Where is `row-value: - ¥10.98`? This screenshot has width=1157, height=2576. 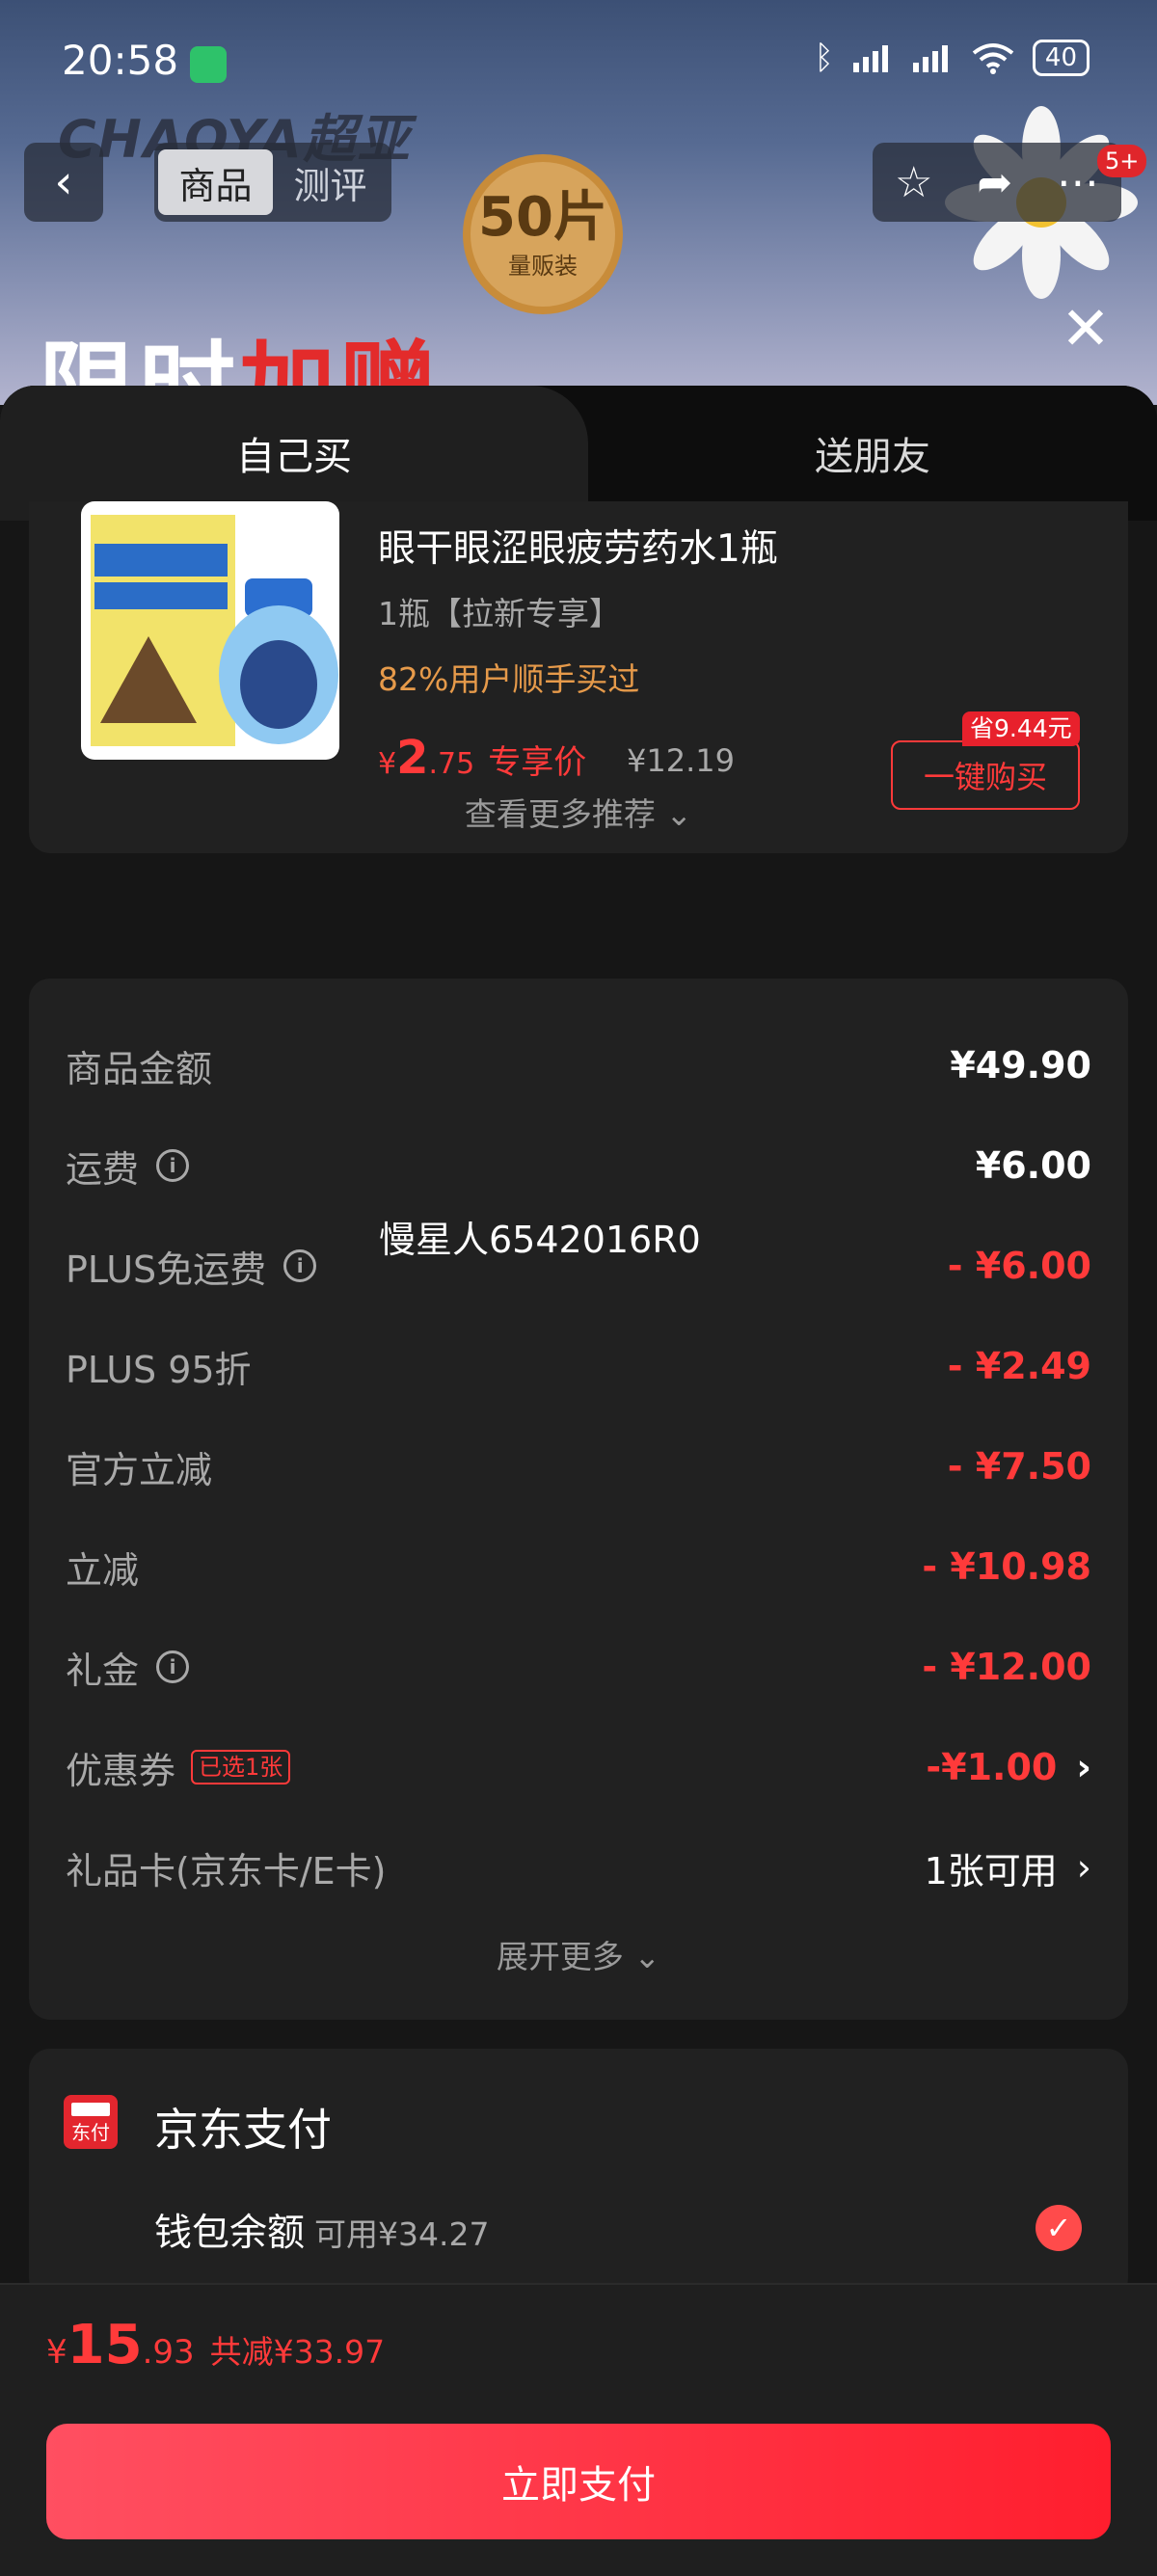 row-value: - ¥10.98 is located at coordinates (1006, 1566).